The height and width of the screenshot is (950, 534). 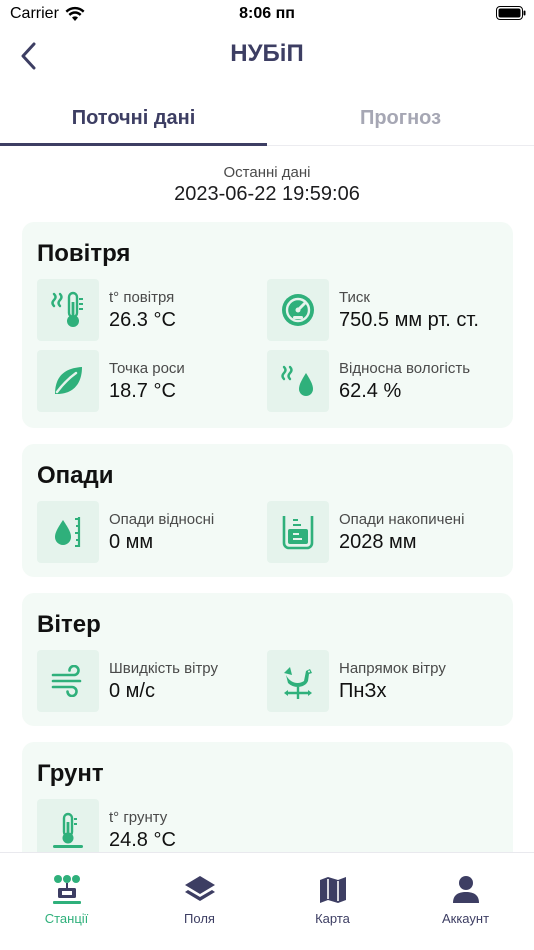 What do you see at coordinates (402, 519) in the screenshot?
I see `metric-label: Опади накопичені` at bounding box center [402, 519].